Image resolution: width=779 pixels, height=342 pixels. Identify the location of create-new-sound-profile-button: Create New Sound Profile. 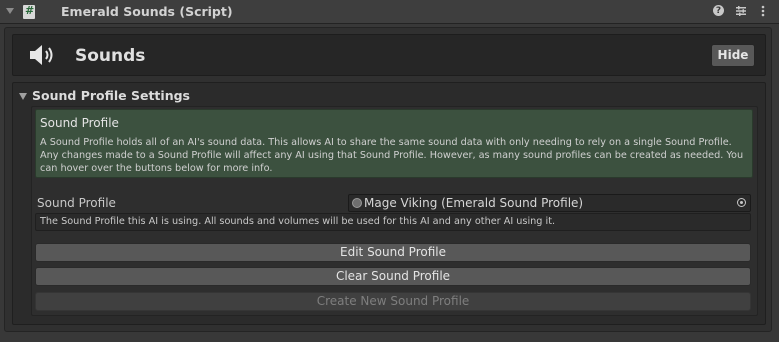
(393, 301).